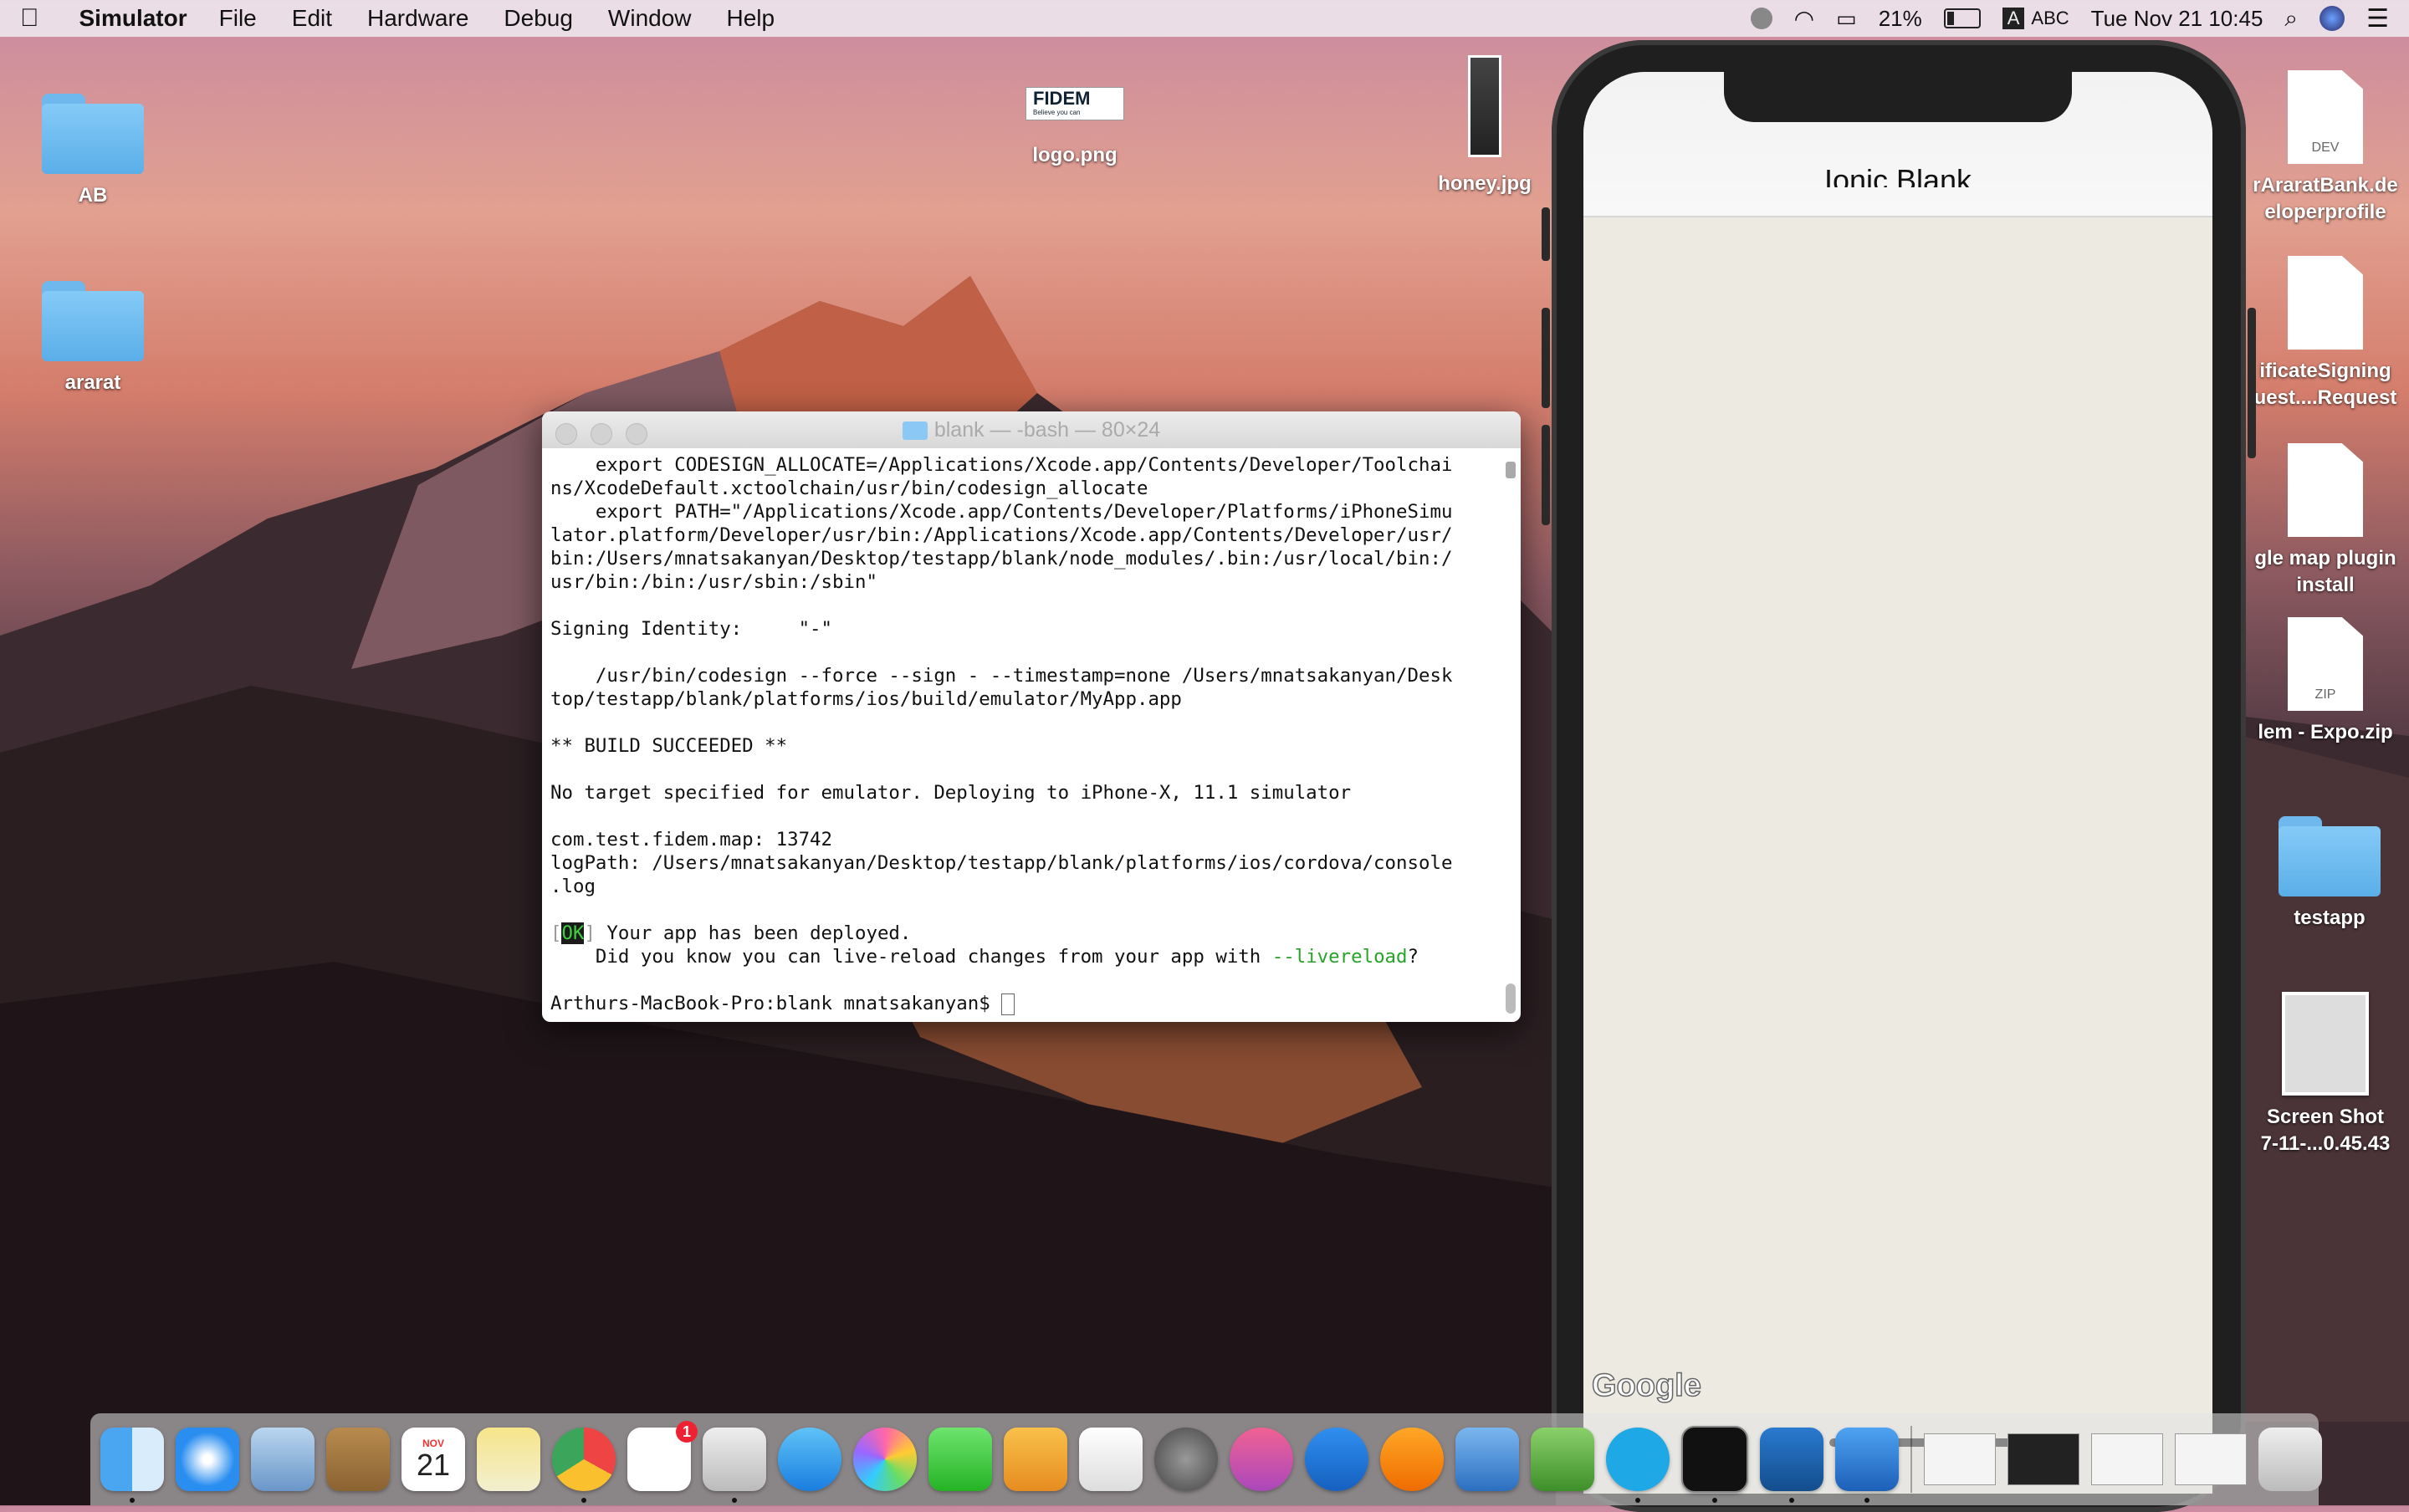 The image size is (2409, 1512). I want to click on livereload-flag: --livereload, so click(1339, 957).